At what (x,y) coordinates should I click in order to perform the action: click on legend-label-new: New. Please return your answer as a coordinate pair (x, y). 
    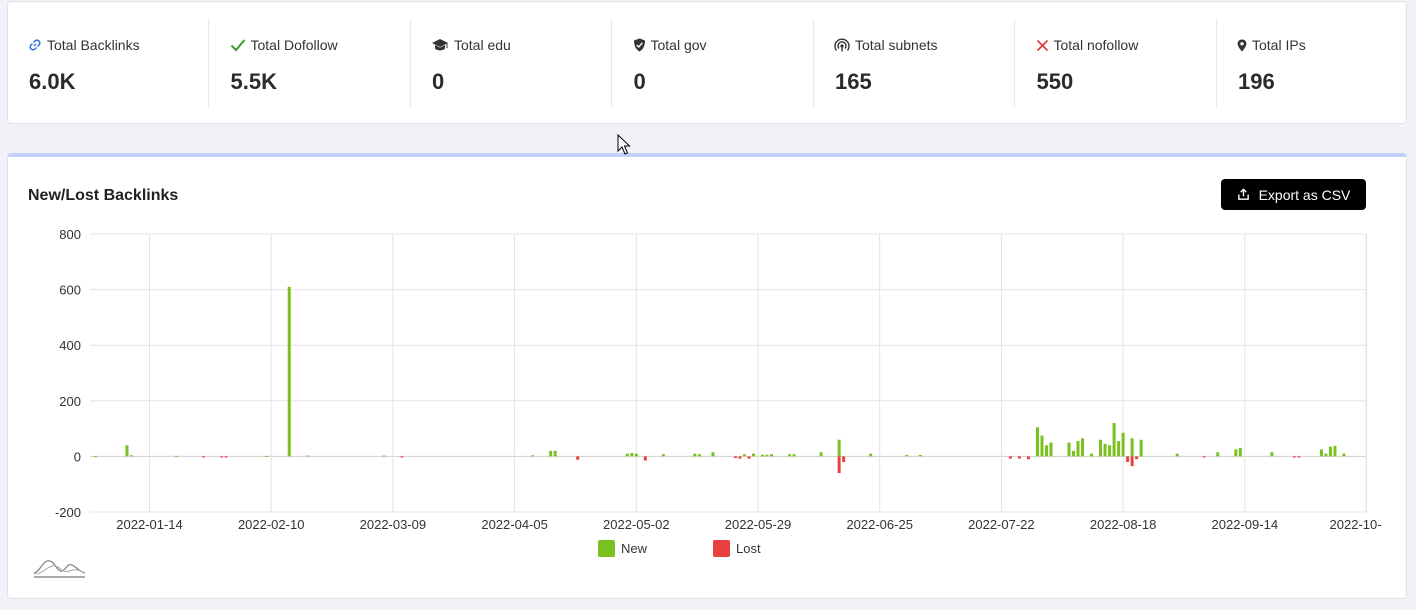
    Looking at the image, I should click on (634, 548).